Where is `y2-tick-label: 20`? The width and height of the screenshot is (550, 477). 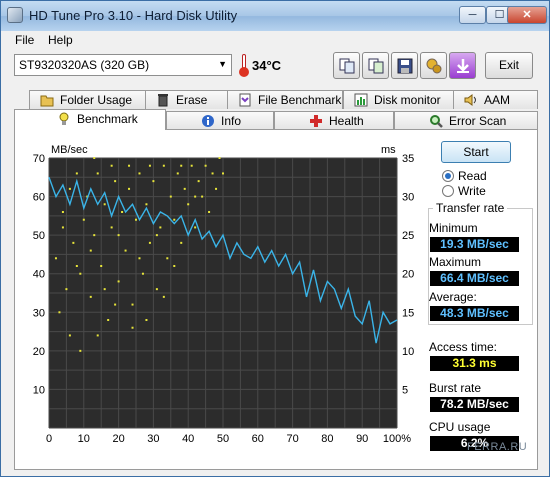
y2-tick-label: 20 is located at coordinates (408, 275).